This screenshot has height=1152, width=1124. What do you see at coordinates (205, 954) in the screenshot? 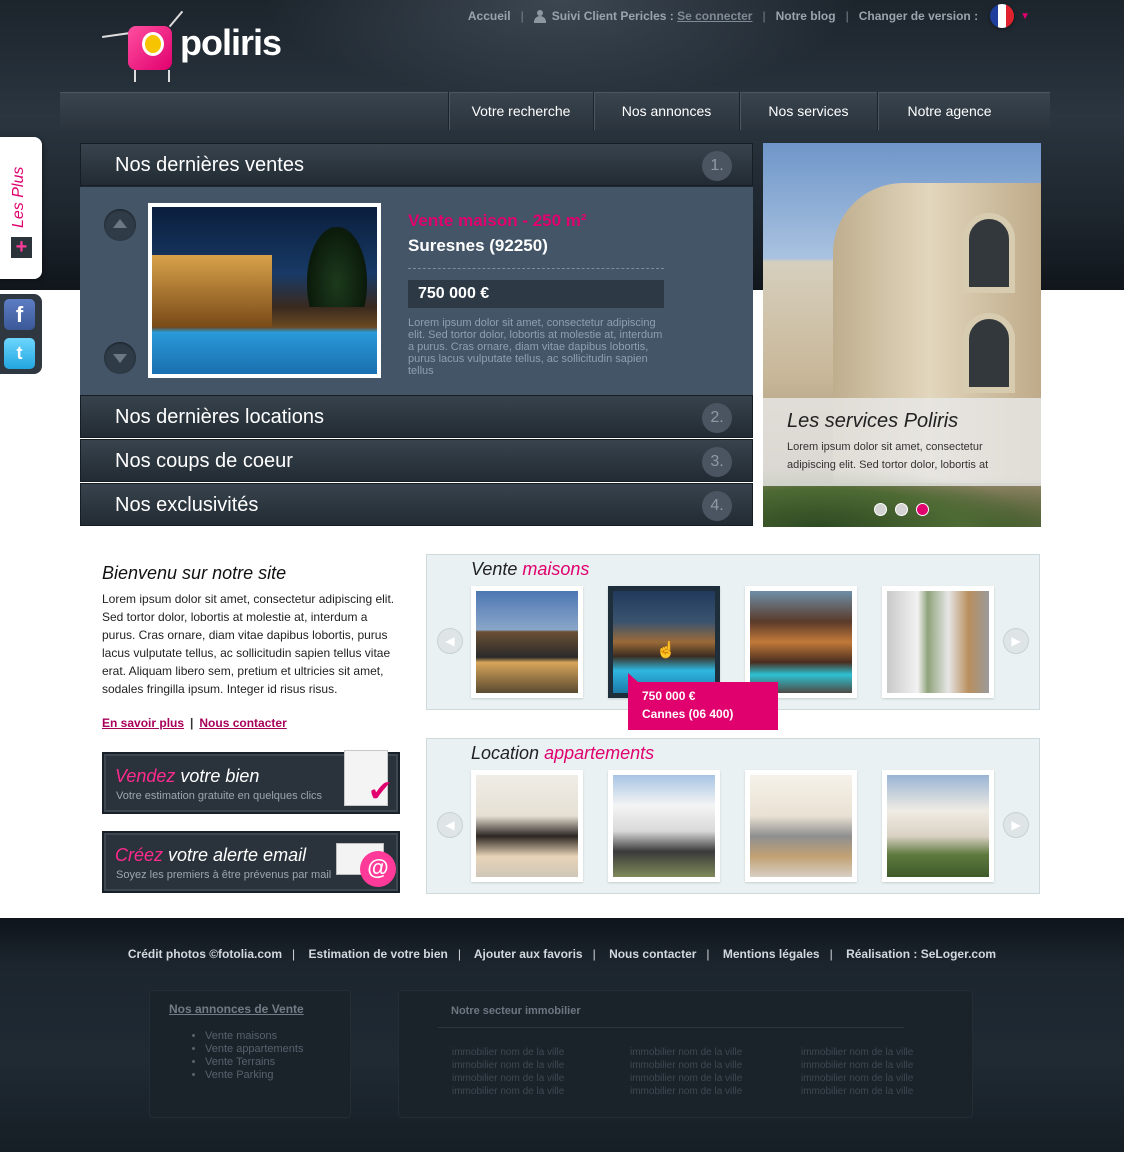
I see `footer-link: Crédit photos ©fotolia.com` at bounding box center [205, 954].